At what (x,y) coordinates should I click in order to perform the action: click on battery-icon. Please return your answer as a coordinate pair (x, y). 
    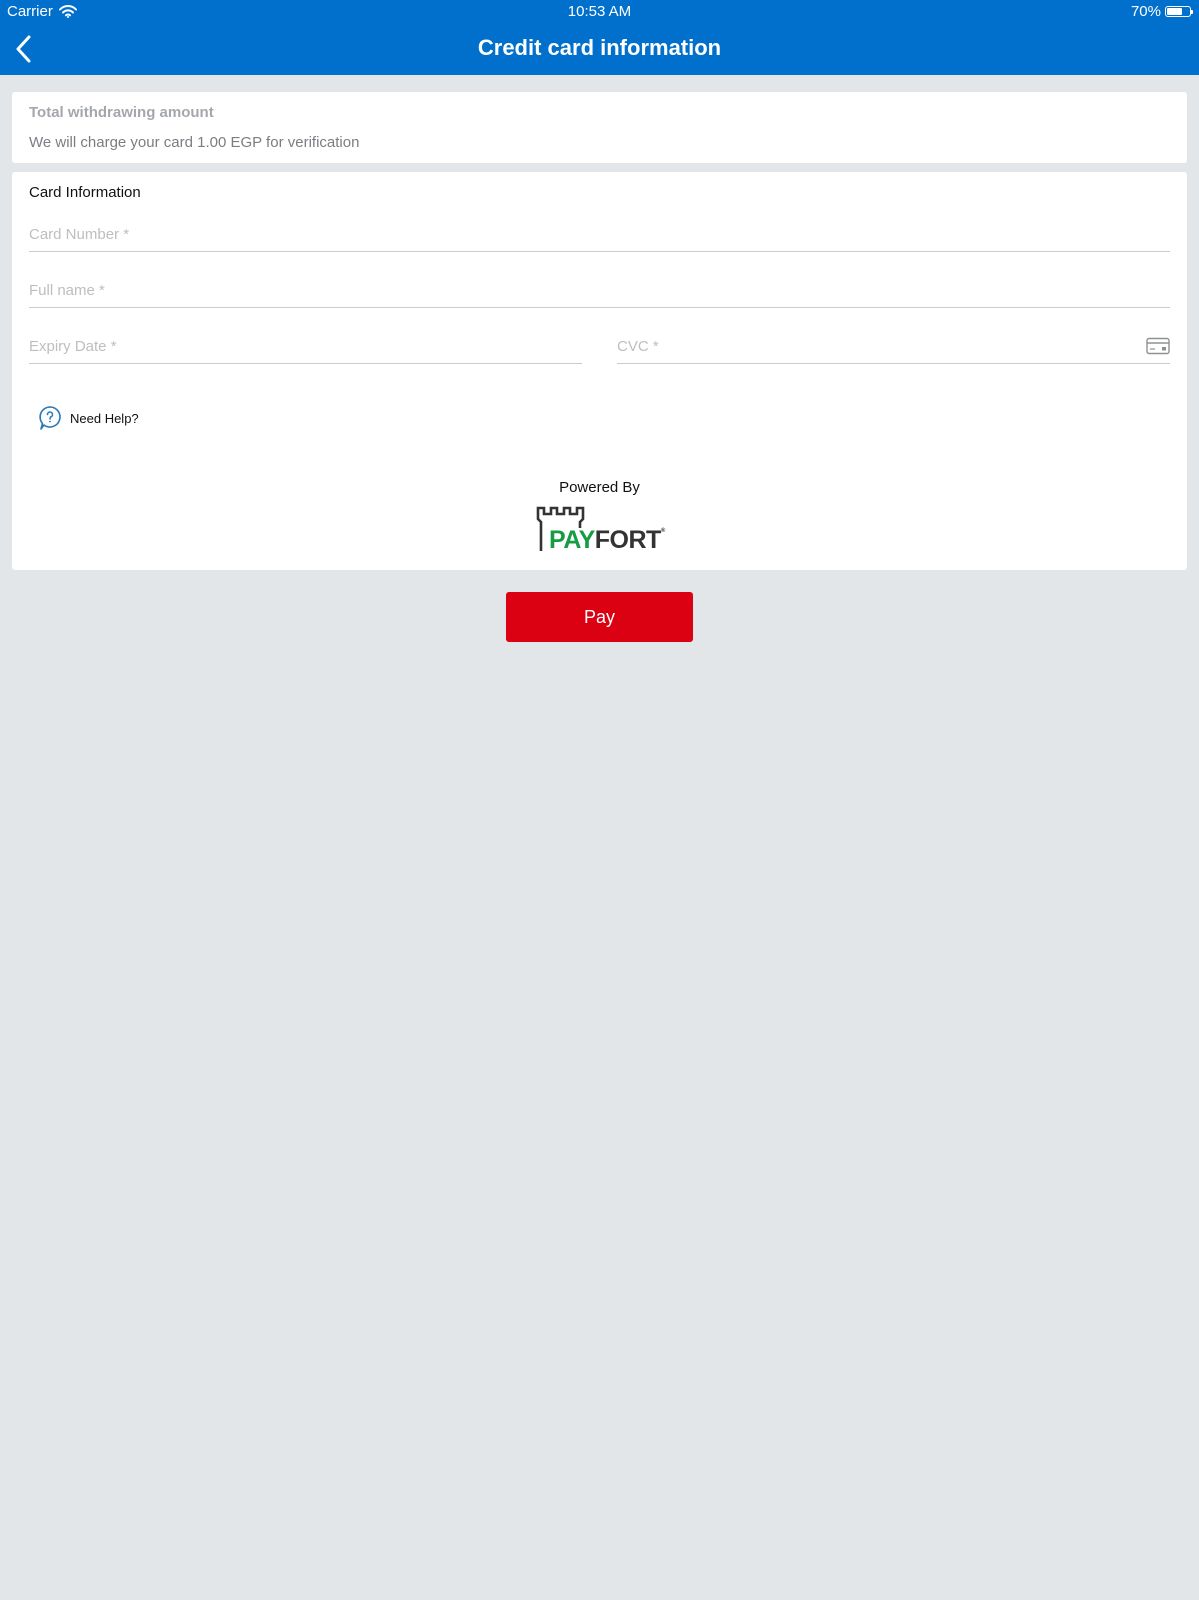
    Looking at the image, I should click on (1179, 11).